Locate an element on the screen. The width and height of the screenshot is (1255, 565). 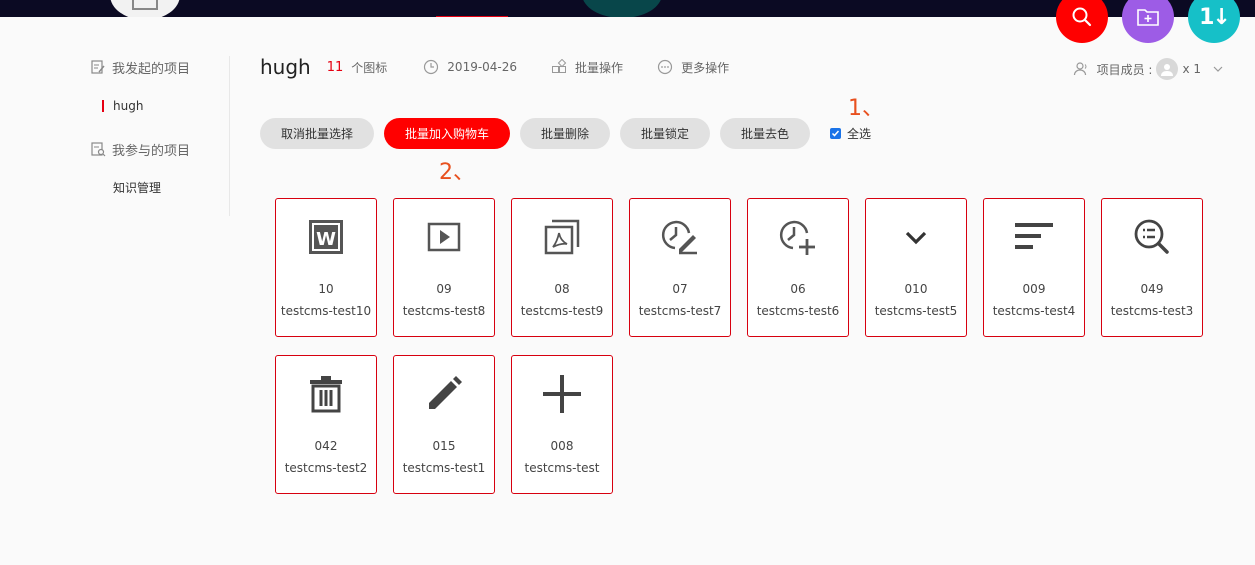
icon-number: 008 is located at coordinates (562, 446).